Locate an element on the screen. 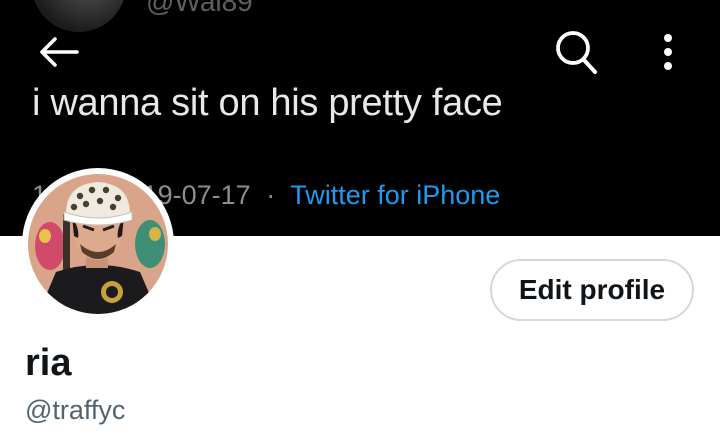 The image size is (720, 437). search-icon is located at coordinates (576, 52).